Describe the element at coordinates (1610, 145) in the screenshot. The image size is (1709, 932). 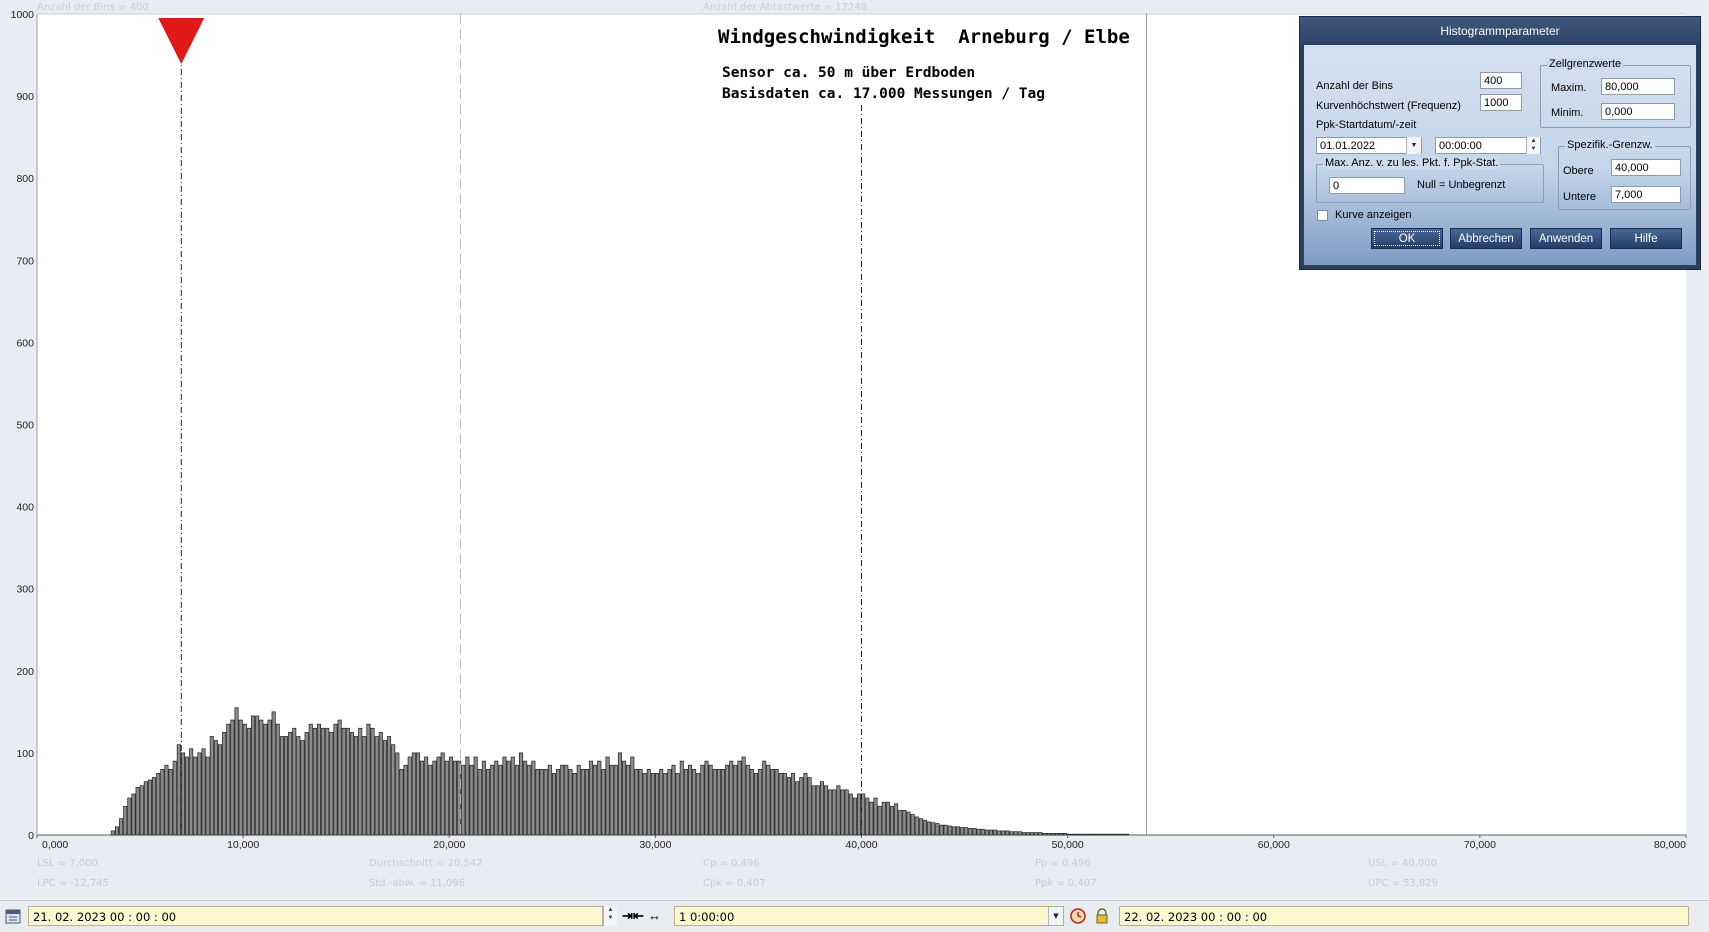
I see `spec-limits-title: Spezifik.-Grenzw.` at that location.